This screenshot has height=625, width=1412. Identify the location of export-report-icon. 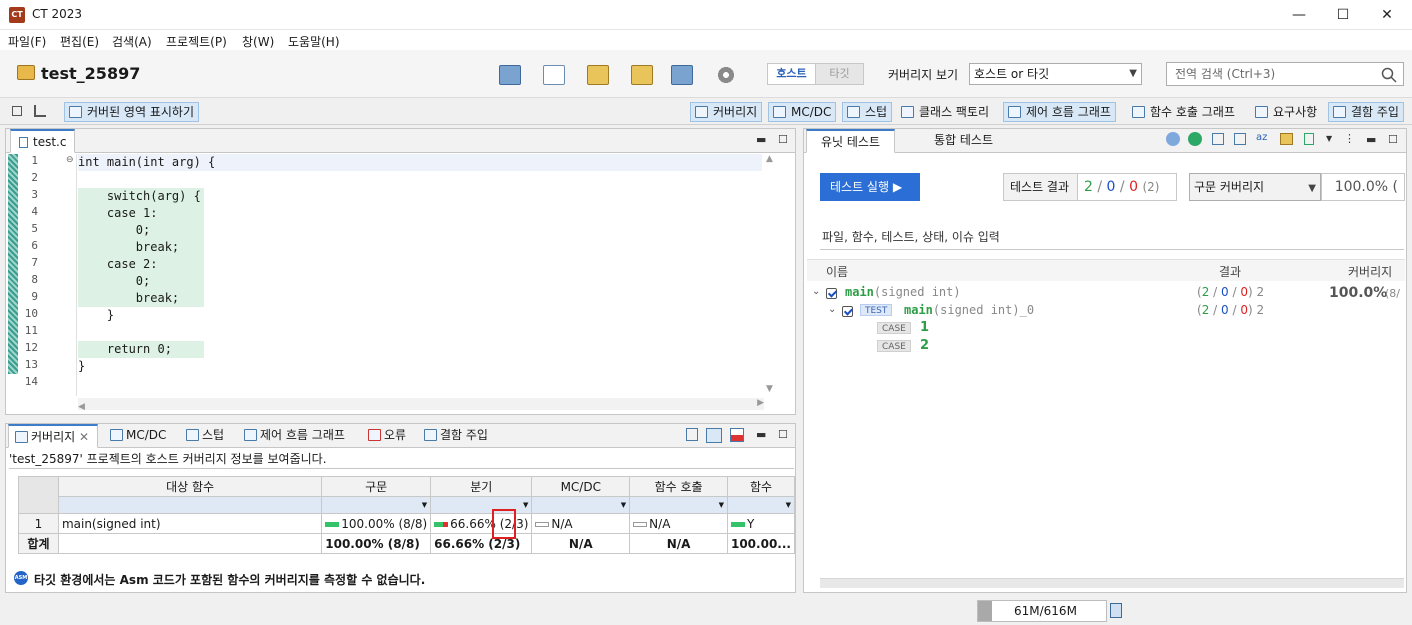
(737, 435).